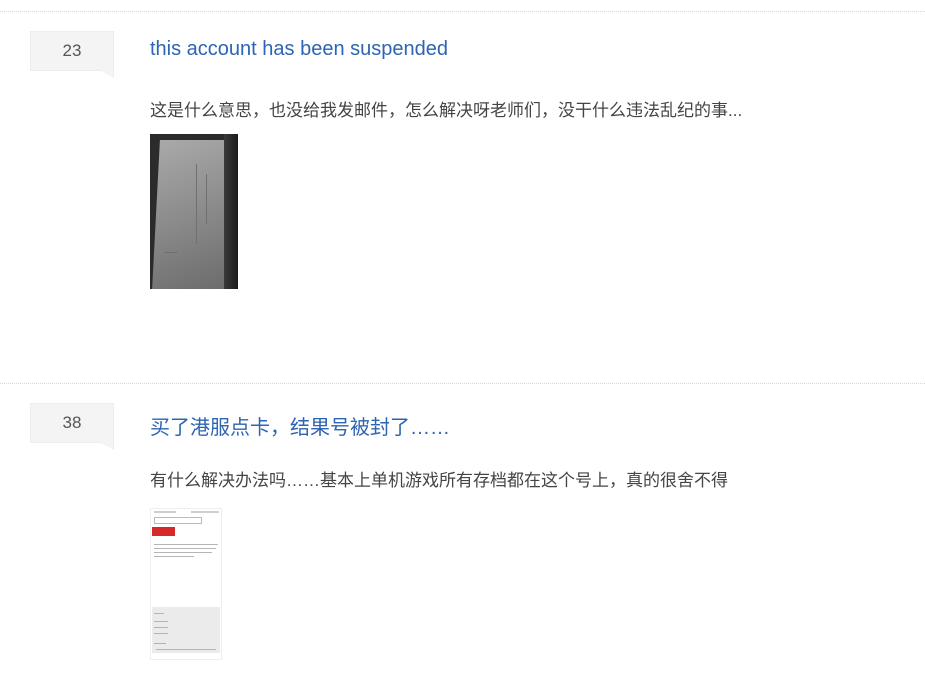  What do you see at coordinates (178, 520) in the screenshot?
I see `screenshot-searchbox` at bounding box center [178, 520].